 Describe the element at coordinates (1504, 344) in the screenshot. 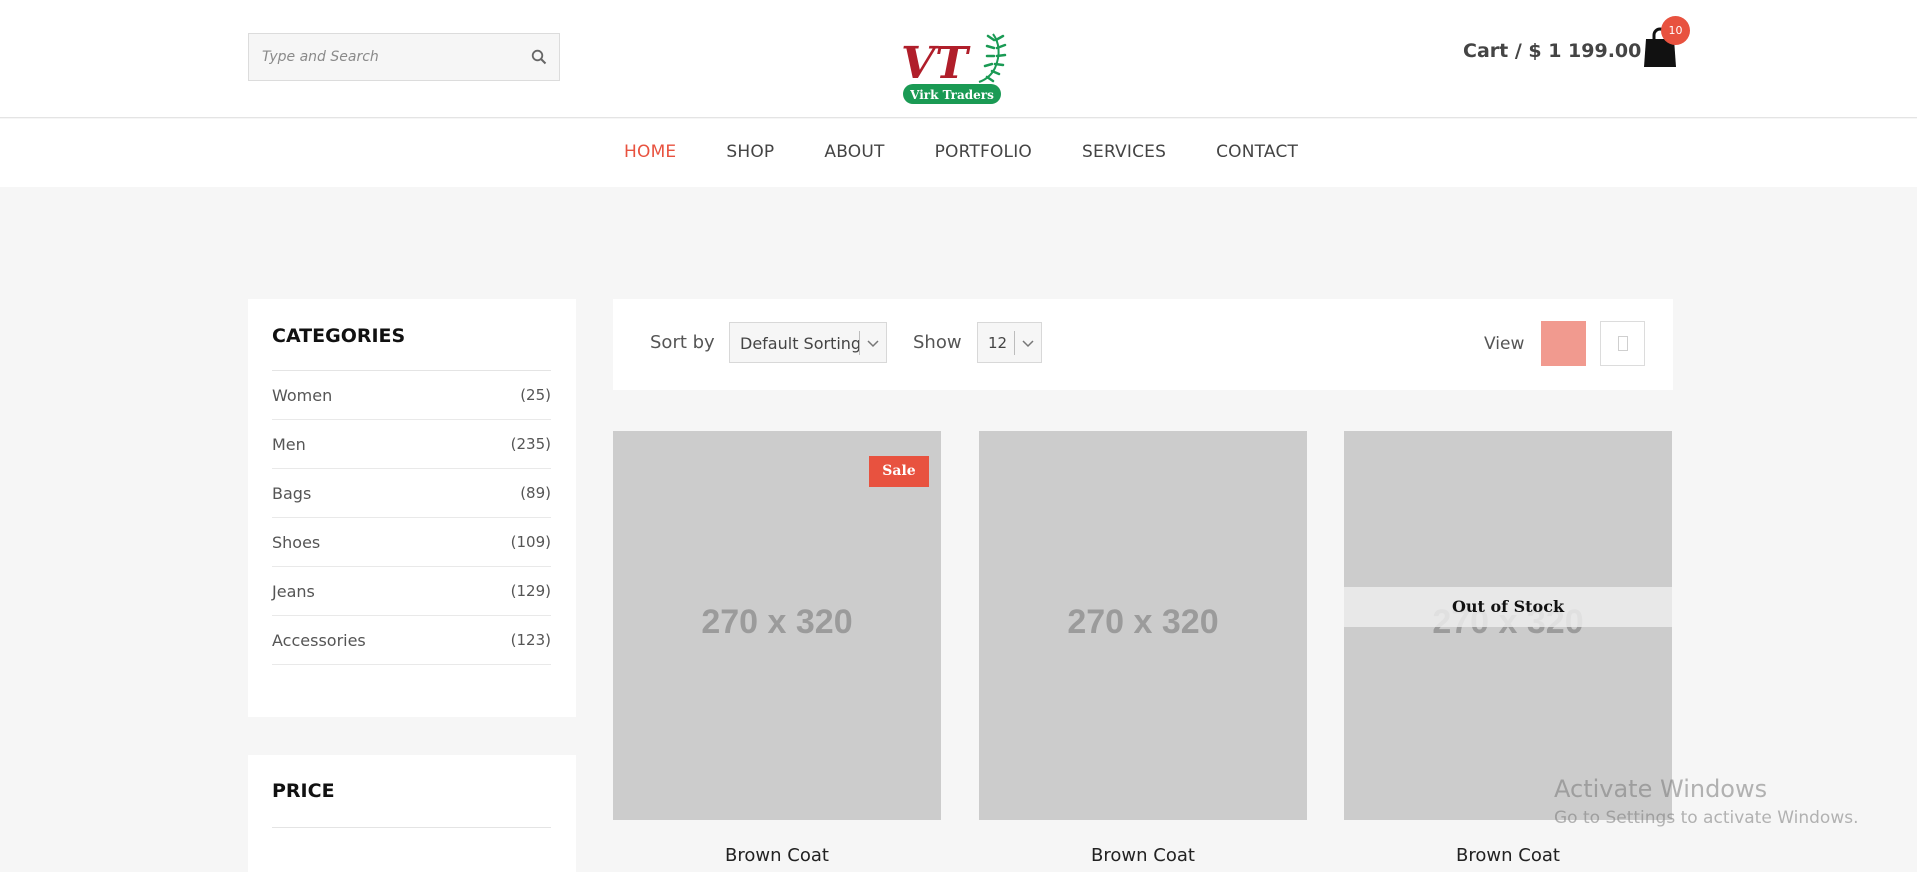

I see `view-label: View` at that location.